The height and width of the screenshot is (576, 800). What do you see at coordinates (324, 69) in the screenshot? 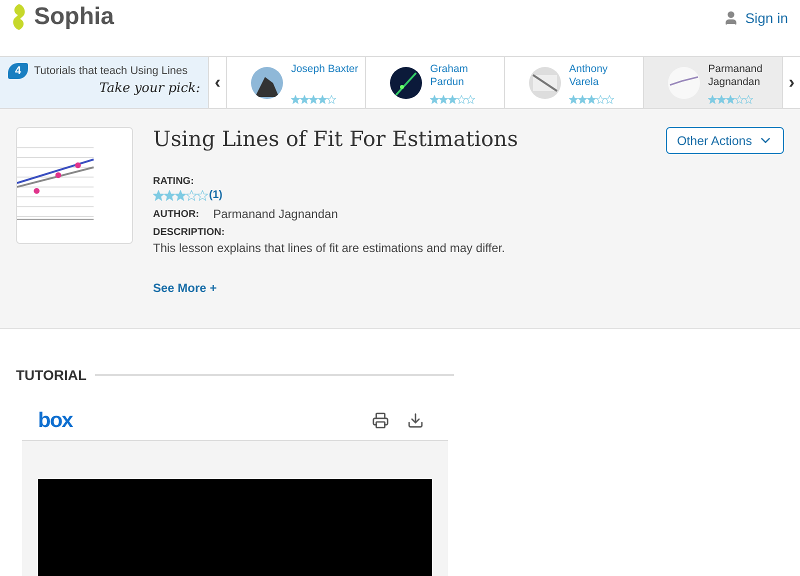
I see `author-name: Joseph Baxter` at bounding box center [324, 69].